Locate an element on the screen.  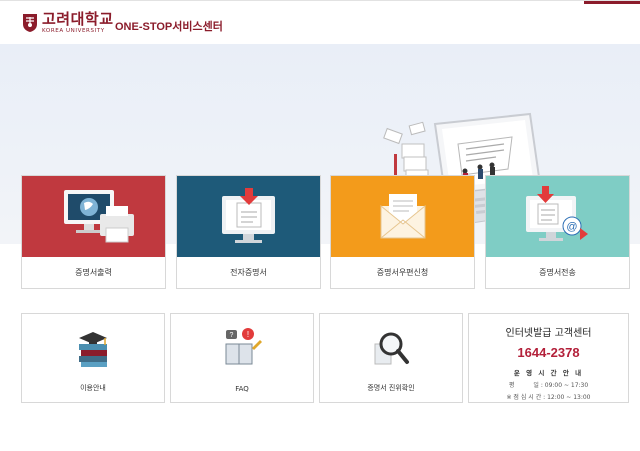
quick-link-certificate-verification: 증명서 진위확인 is located at coordinates (391, 358).